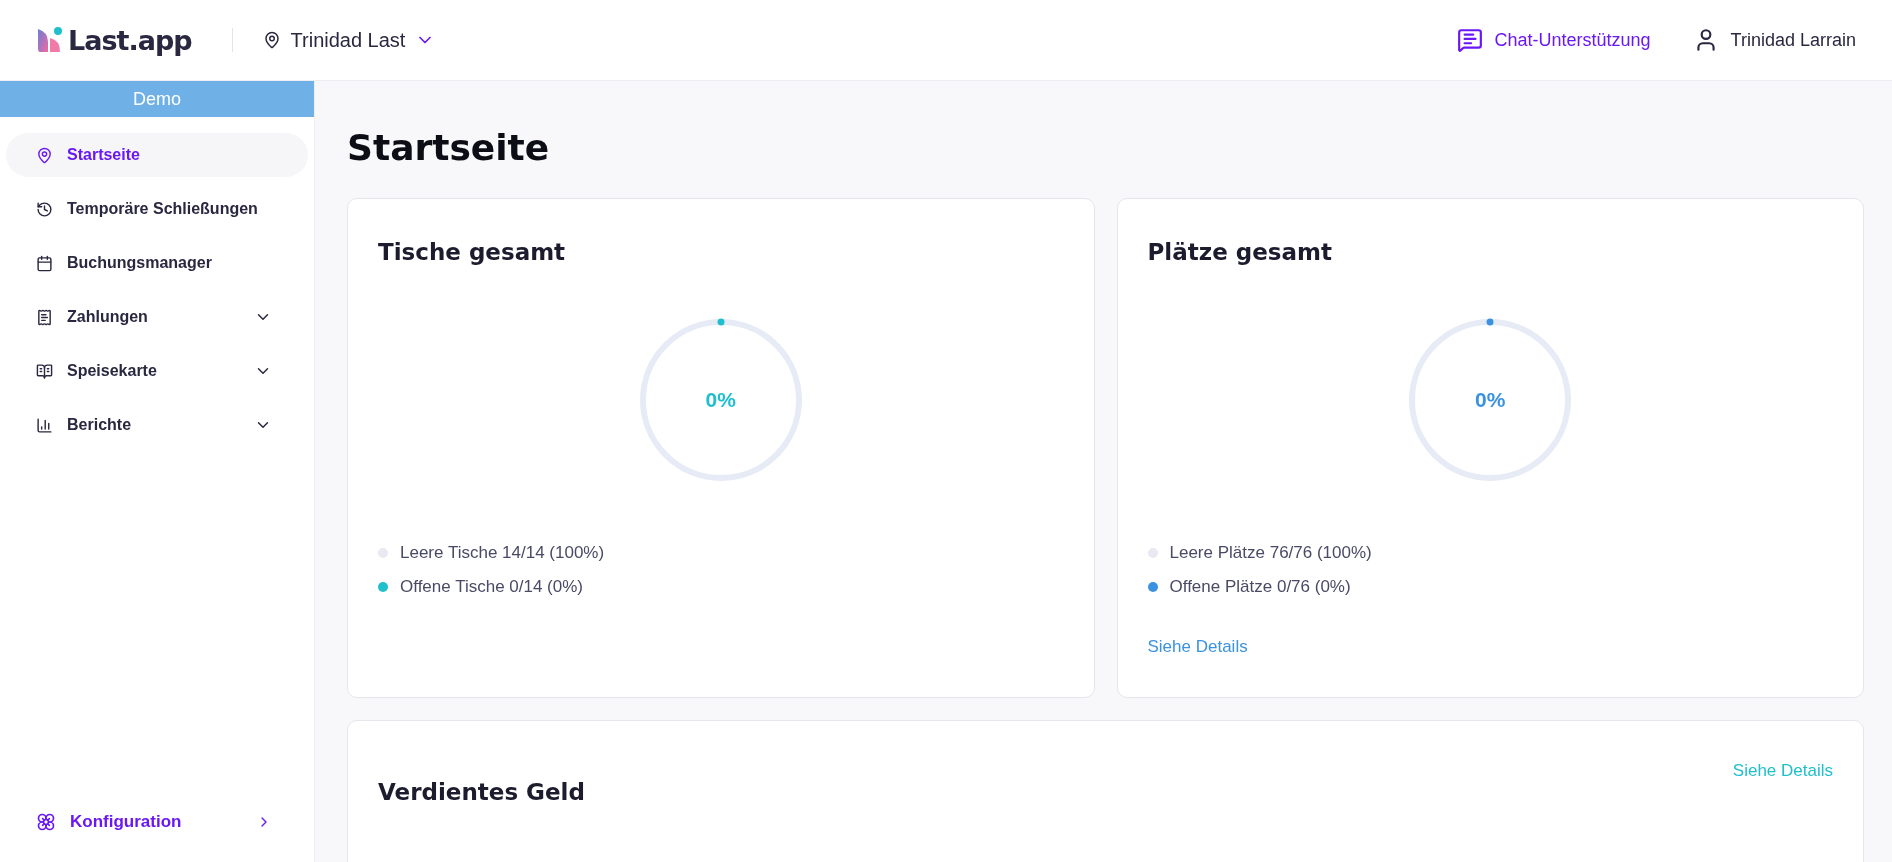  Describe the element at coordinates (1260, 587) in the screenshot. I see `legend-label: Offene Plätze 0/76 (0%)` at that location.